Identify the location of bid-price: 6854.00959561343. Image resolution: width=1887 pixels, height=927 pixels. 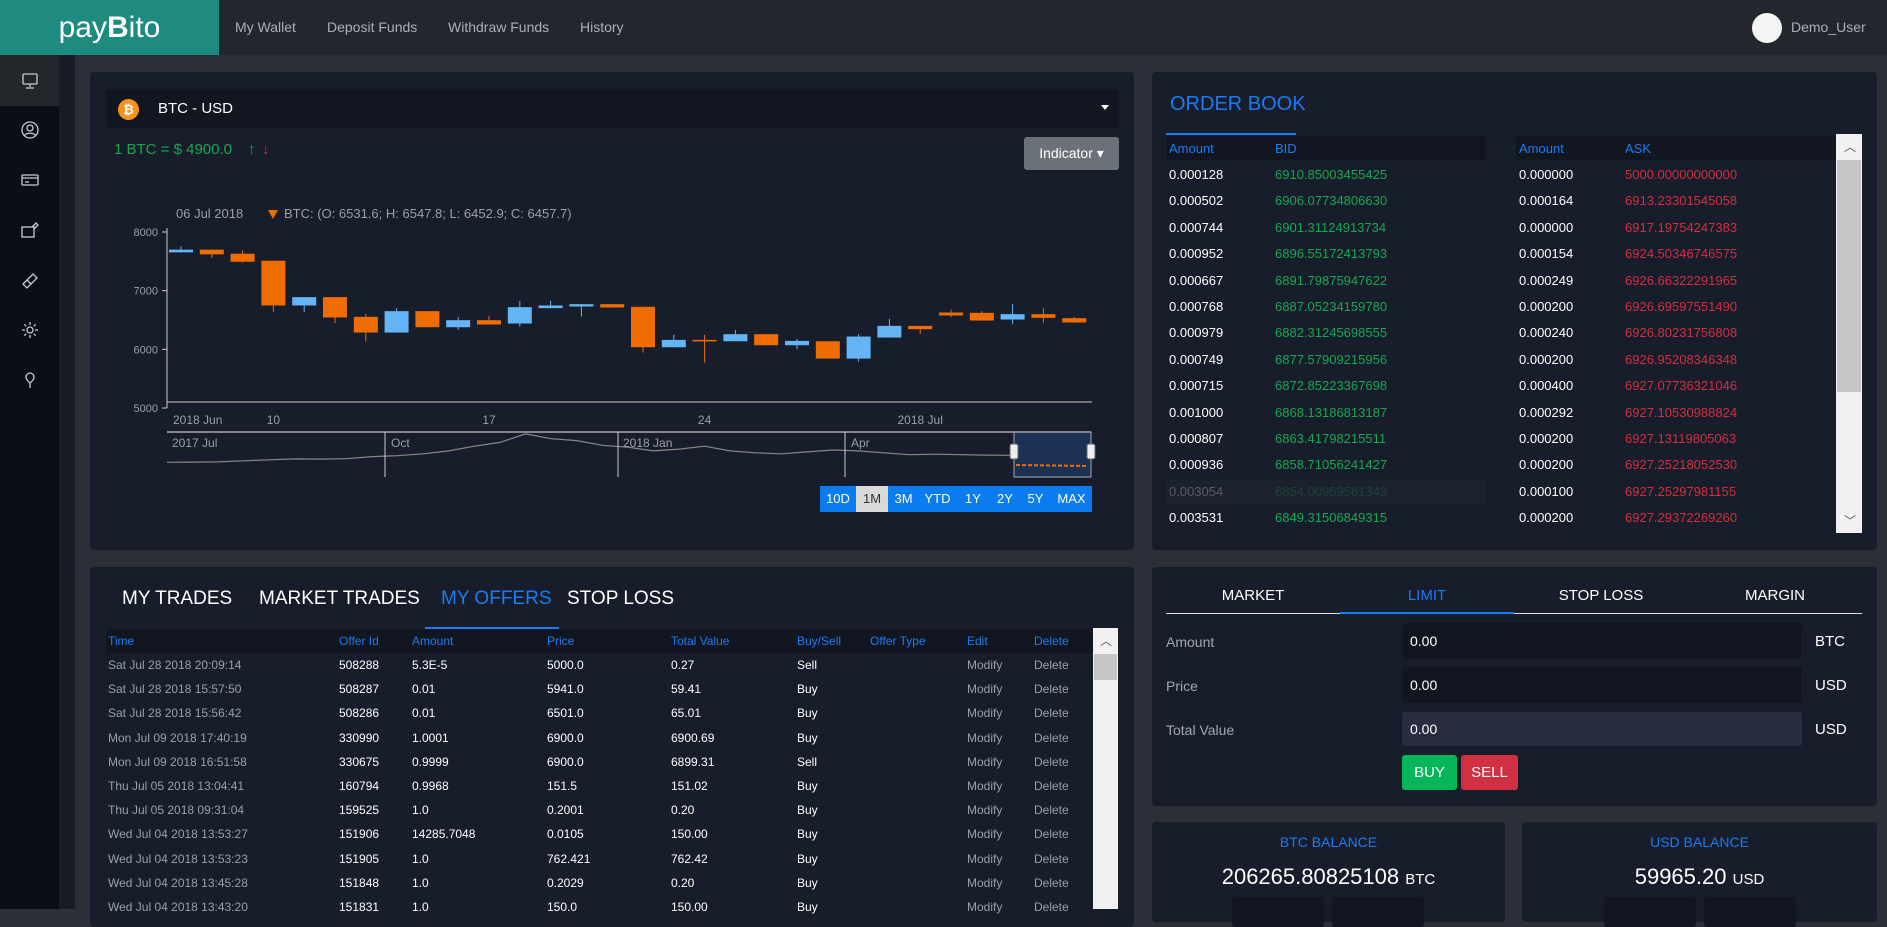
(1331, 491).